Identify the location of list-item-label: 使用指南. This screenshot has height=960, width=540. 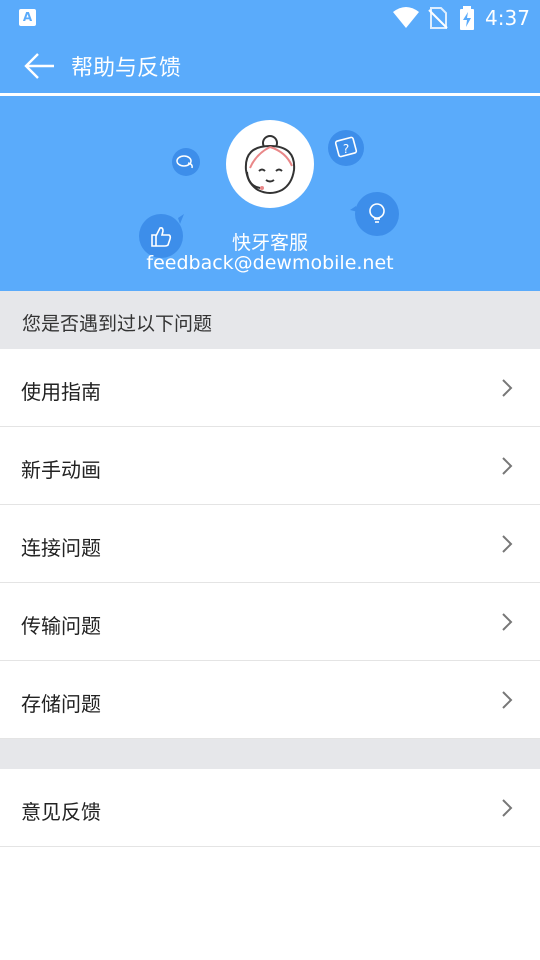
(61, 392).